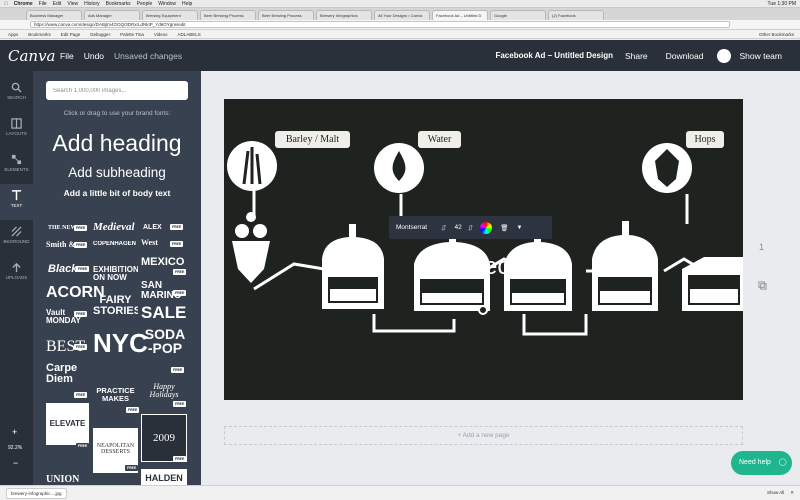  Describe the element at coordinates (724, 55) in the screenshot. I see `avatar` at that location.